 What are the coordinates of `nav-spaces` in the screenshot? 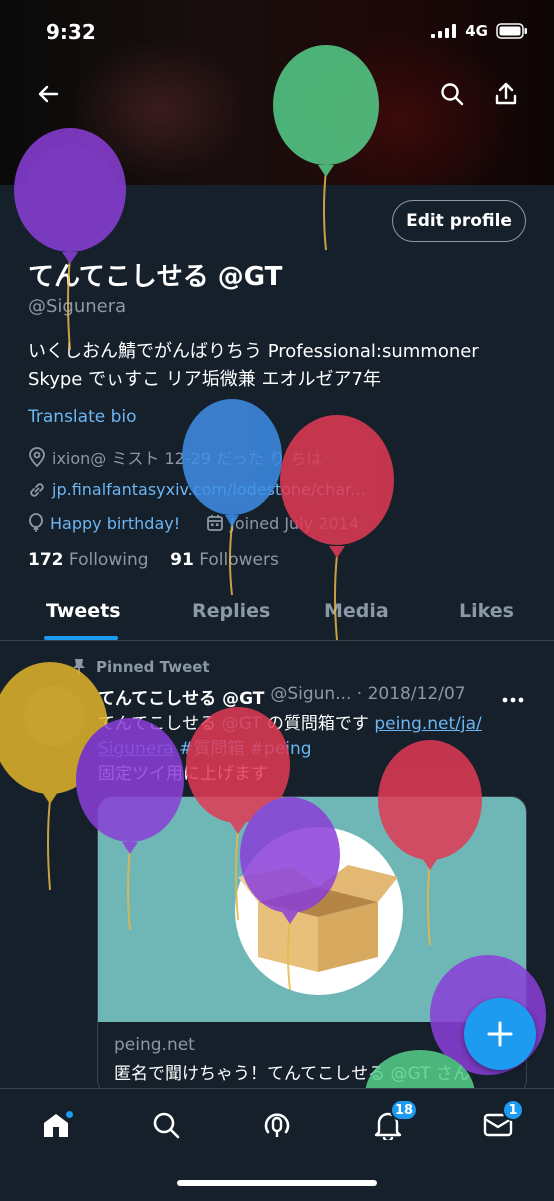 It's located at (277, 1125).